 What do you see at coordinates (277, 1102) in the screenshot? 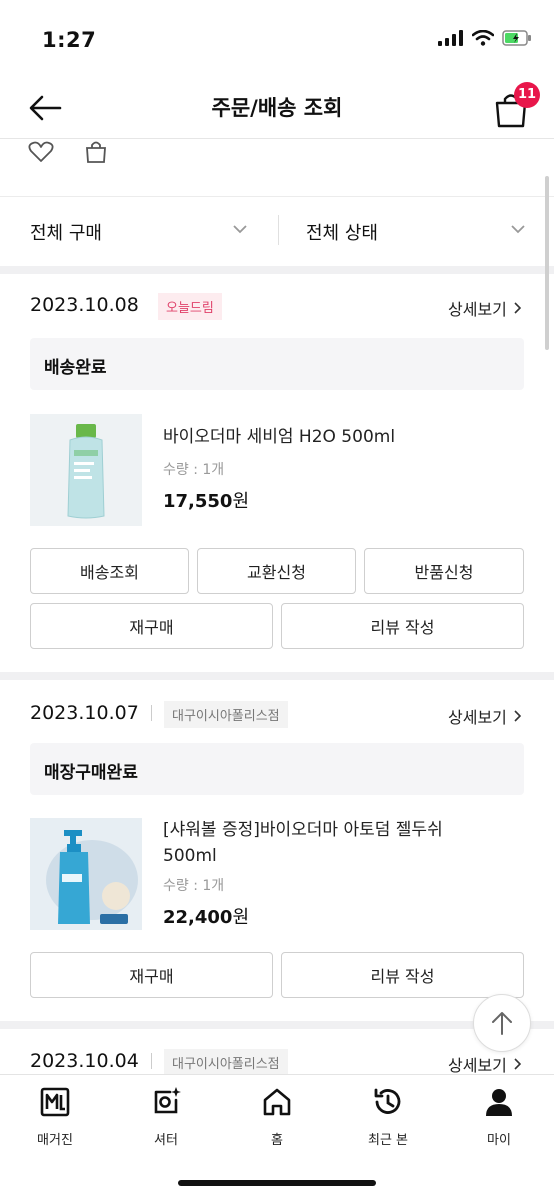
I see `home-icon` at bounding box center [277, 1102].